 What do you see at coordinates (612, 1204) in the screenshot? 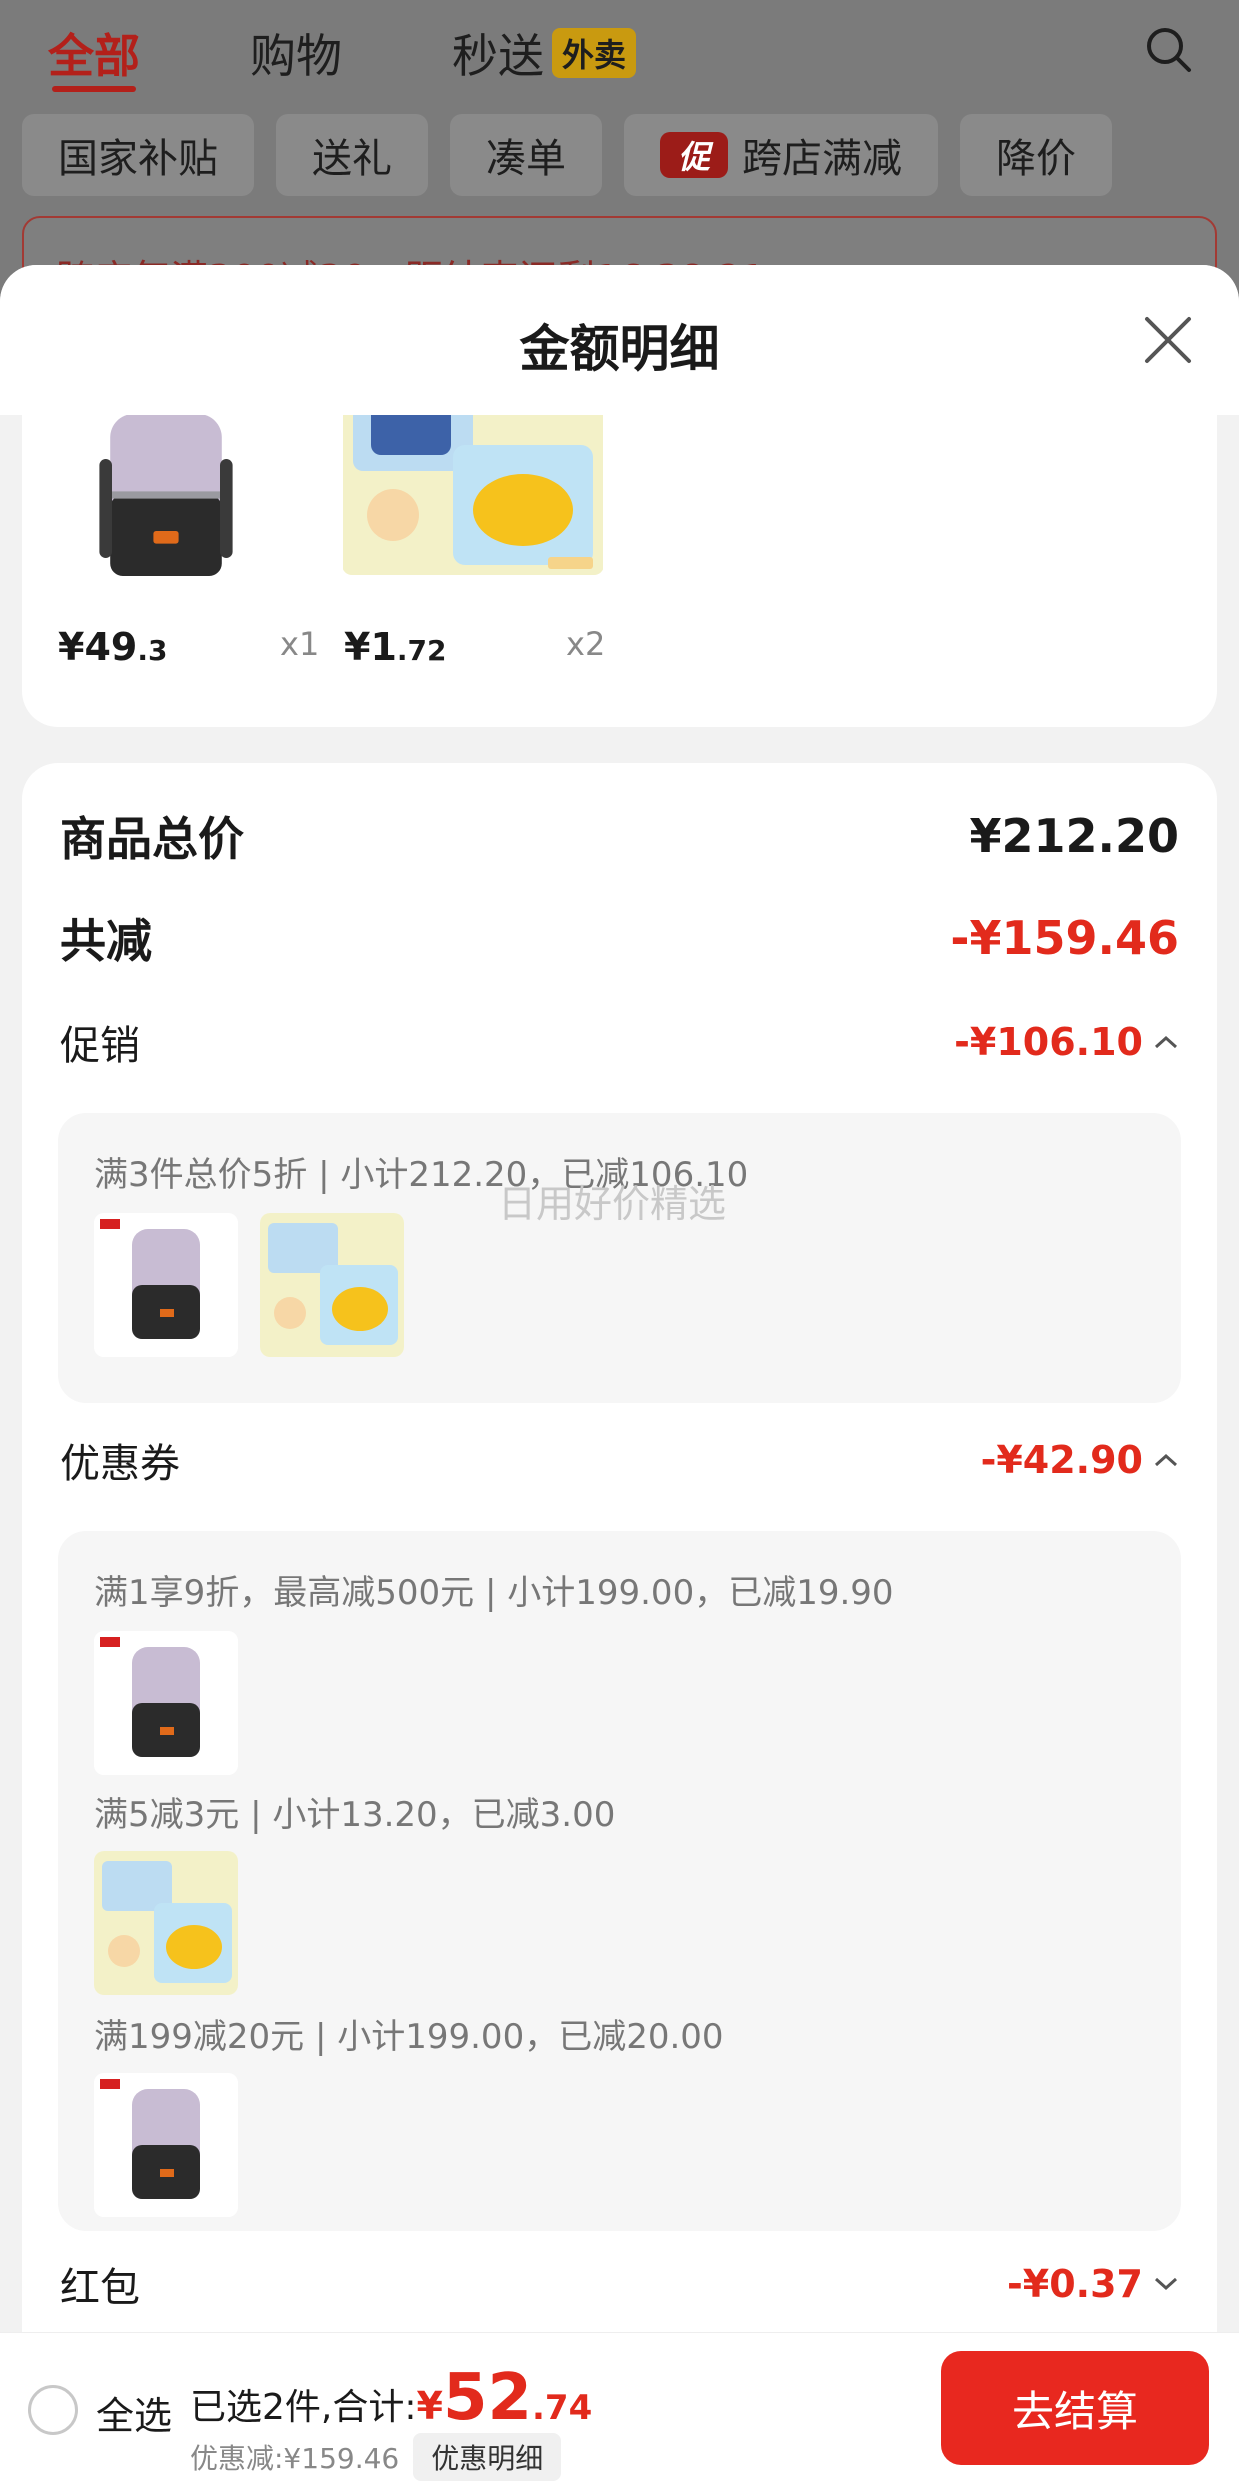
I see `watermark-text: 日用好价精选` at bounding box center [612, 1204].